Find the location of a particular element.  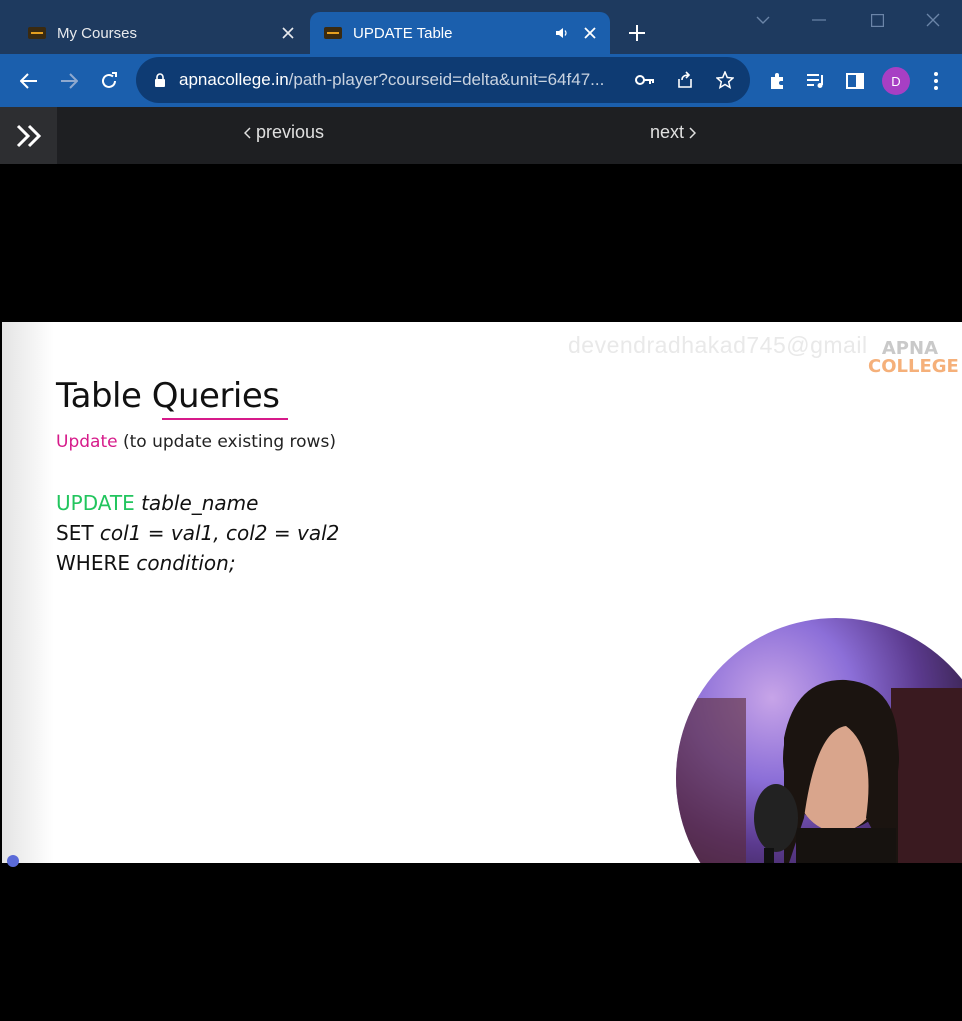

code-line-3: WHERE condition; is located at coordinates (197, 563).